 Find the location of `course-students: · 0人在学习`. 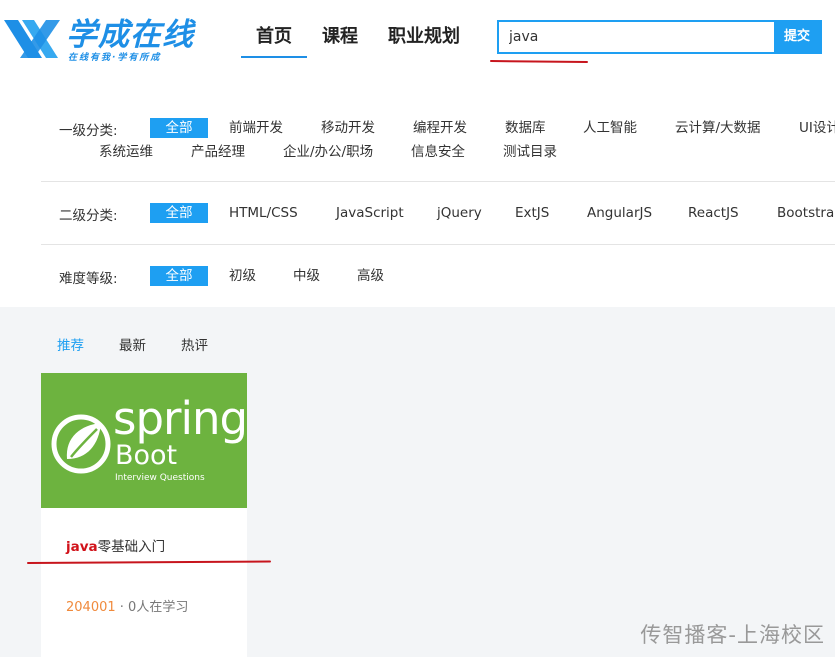

course-students: · 0人在学习 is located at coordinates (154, 607).